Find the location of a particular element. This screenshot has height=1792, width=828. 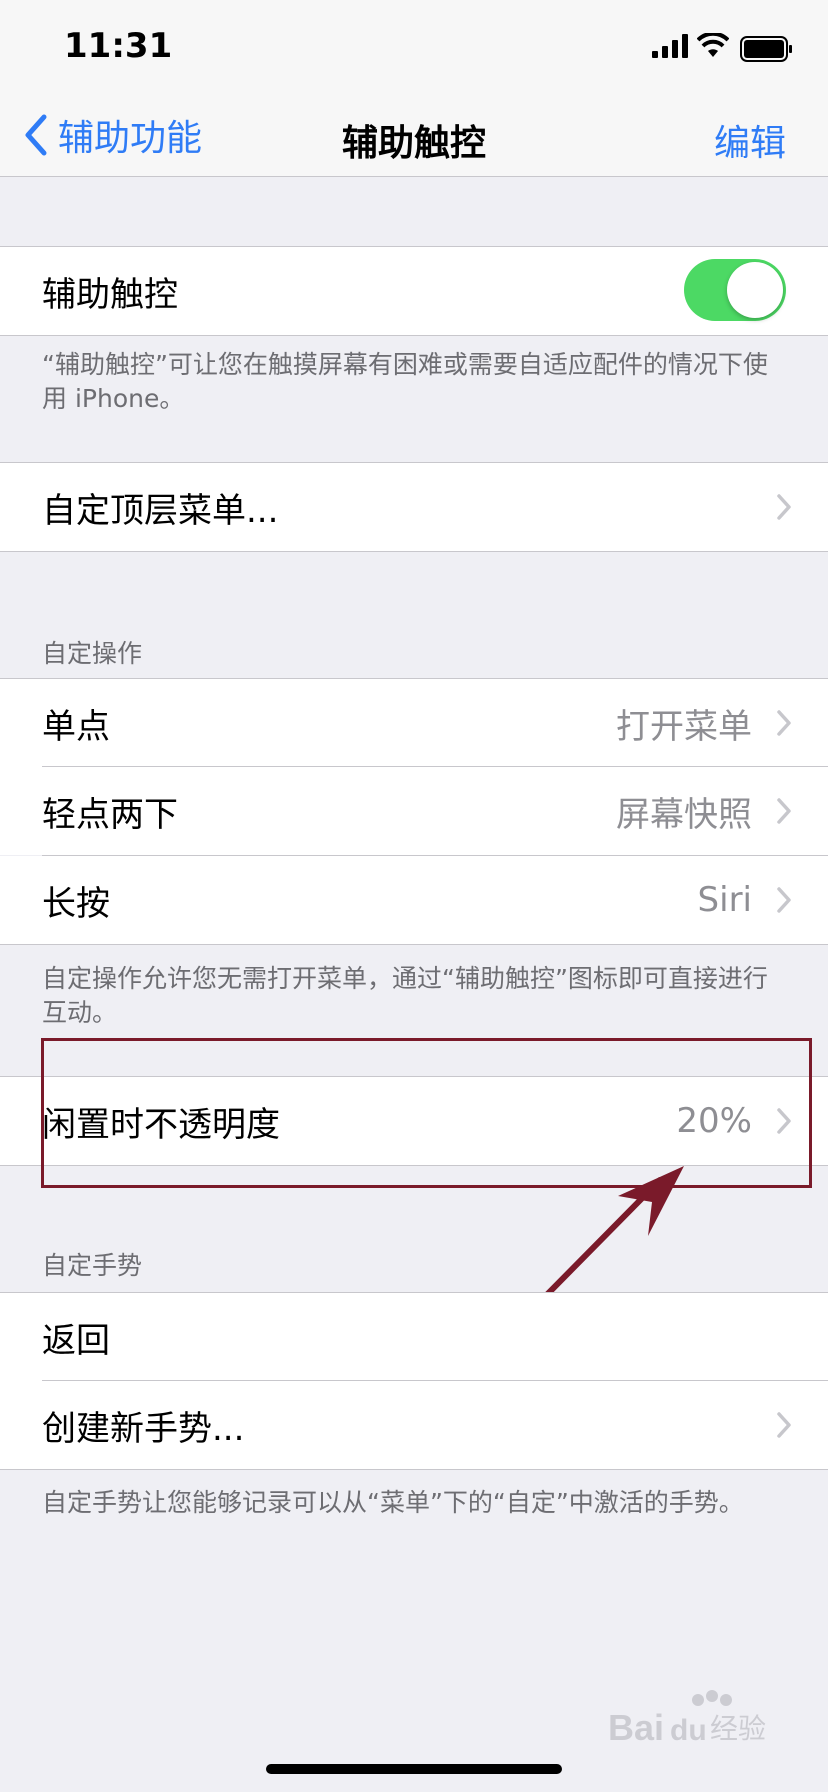

navigation-bar: 辅助功能 辅助触控 编辑 is located at coordinates (414, 138).